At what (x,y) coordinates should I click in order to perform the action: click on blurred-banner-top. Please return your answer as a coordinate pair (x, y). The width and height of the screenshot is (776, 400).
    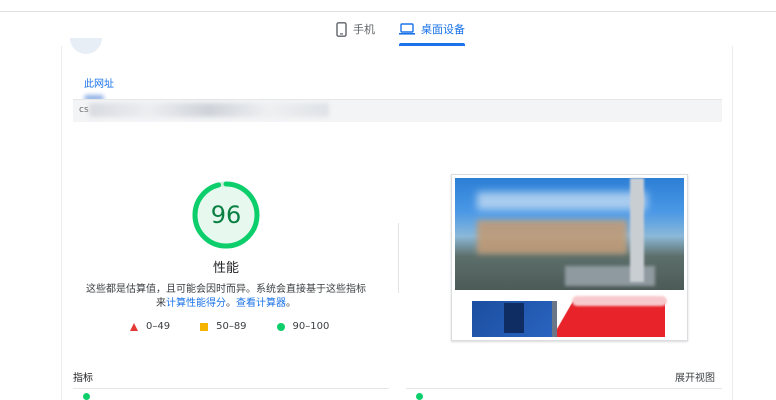
    Looking at the image, I should click on (562, 201).